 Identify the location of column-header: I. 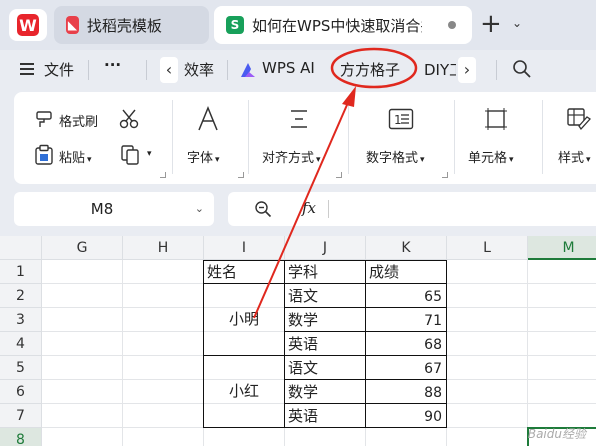
(244, 248).